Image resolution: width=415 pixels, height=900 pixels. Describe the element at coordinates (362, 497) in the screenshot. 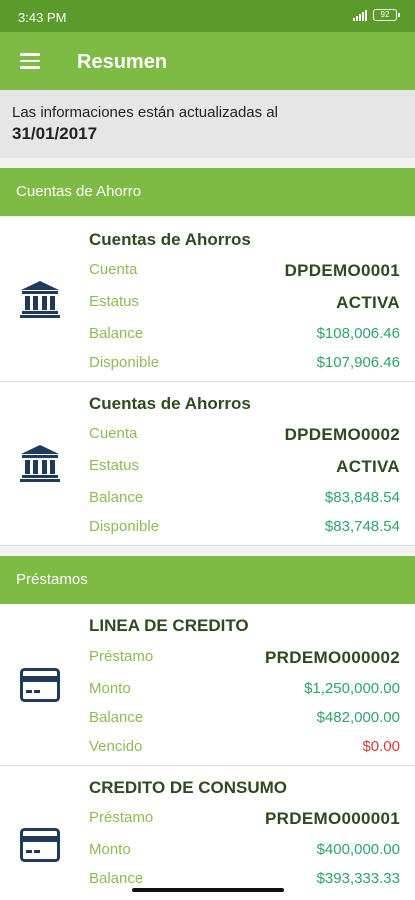

I see `account-balance: $83,848.54` at that location.